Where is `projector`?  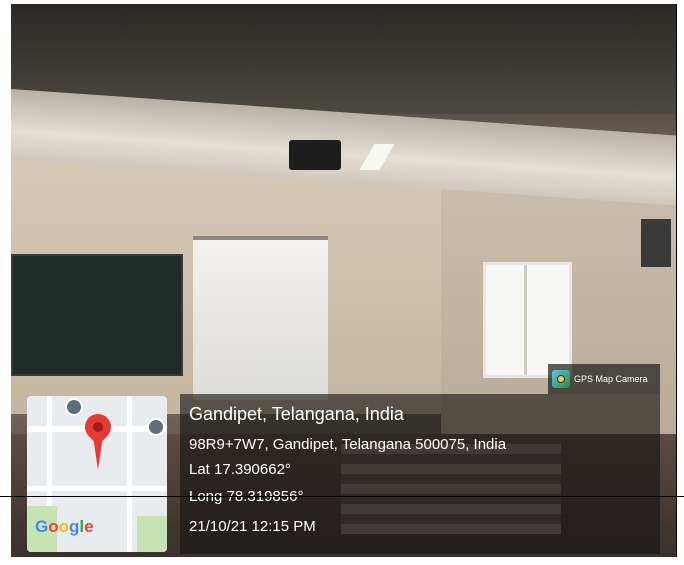
projector is located at coordinates (315, 155).